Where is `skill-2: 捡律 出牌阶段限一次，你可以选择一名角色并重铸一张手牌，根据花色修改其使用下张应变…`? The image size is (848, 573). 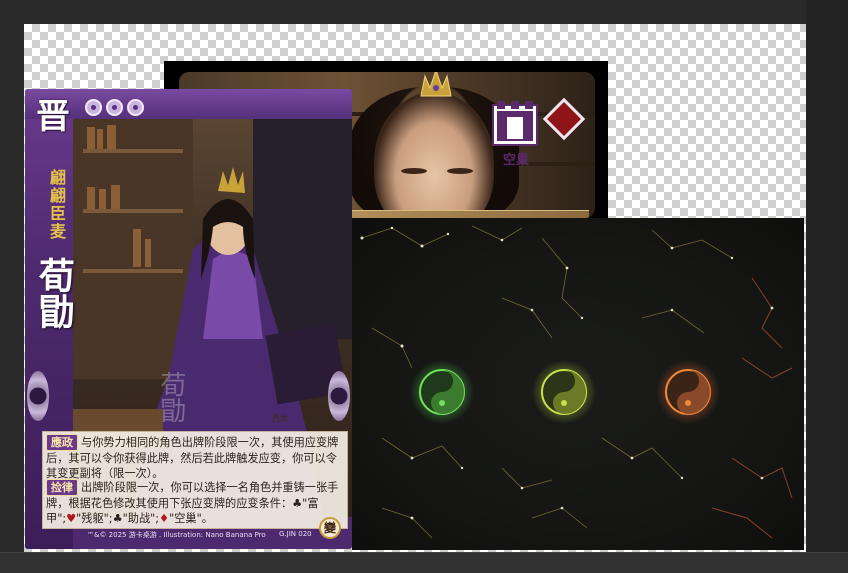
skill-2: 捡律 出牌阶段限一次，你可以选择一名角色并重铸一张手牌，根据花色修改其使用下张应变… is located at coordinates (193, 502).